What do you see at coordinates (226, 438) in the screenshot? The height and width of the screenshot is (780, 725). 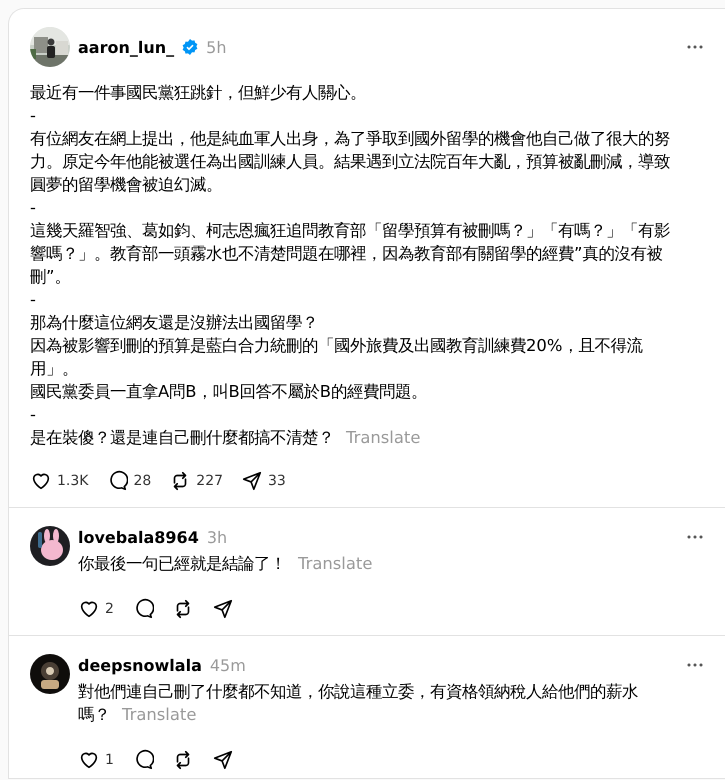 I see `post-text: 是在裝傻？還是連自己刪什麼都搞不清楚？ Translate` at bounding box center [226, 438].